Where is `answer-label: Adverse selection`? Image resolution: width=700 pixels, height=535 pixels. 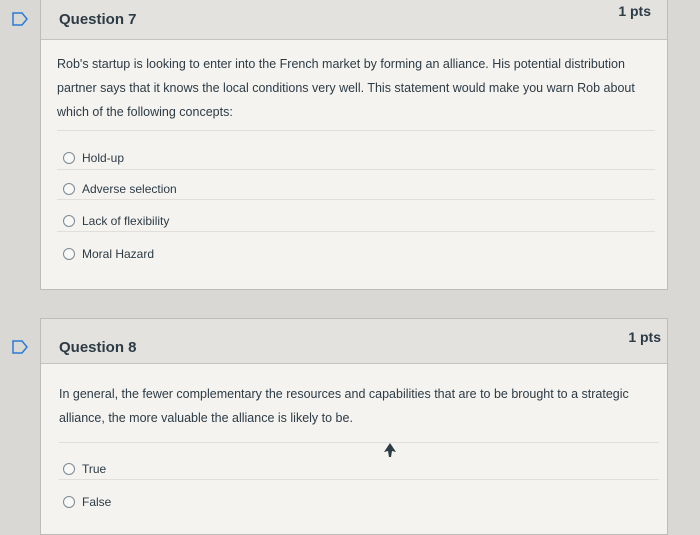 answer-label: Adverse selection is located at coordinates (129, 189).